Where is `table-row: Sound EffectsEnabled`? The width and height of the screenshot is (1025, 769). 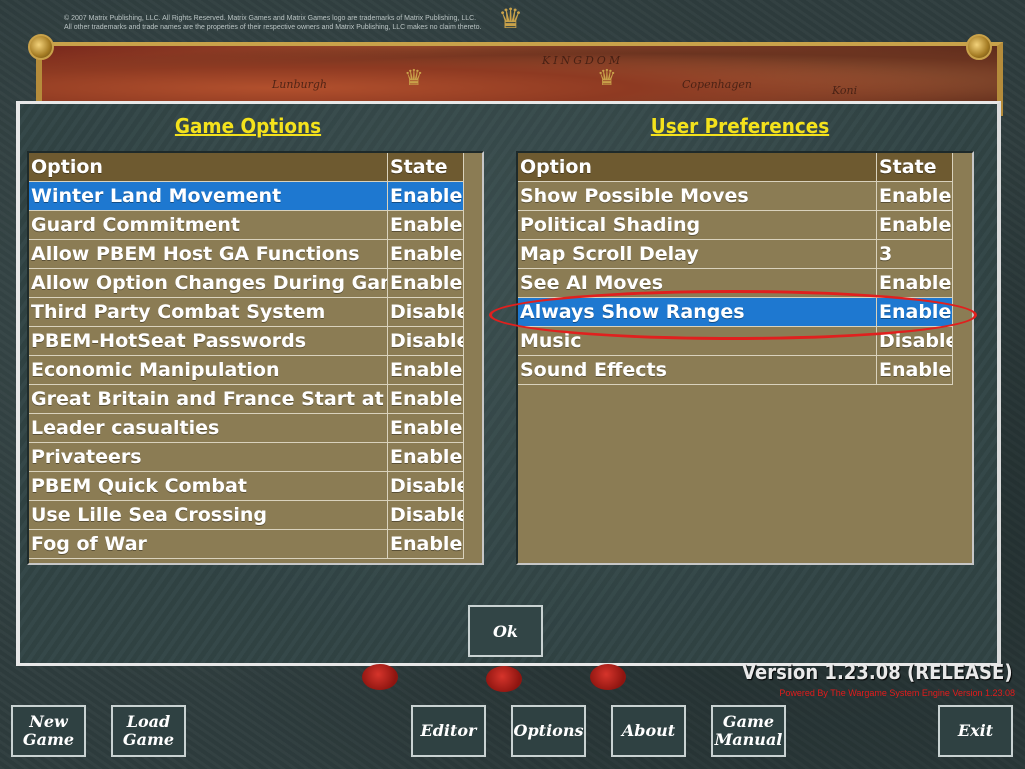 table-row: Sound EffectsEnabled is located at coordinates (735, 370).